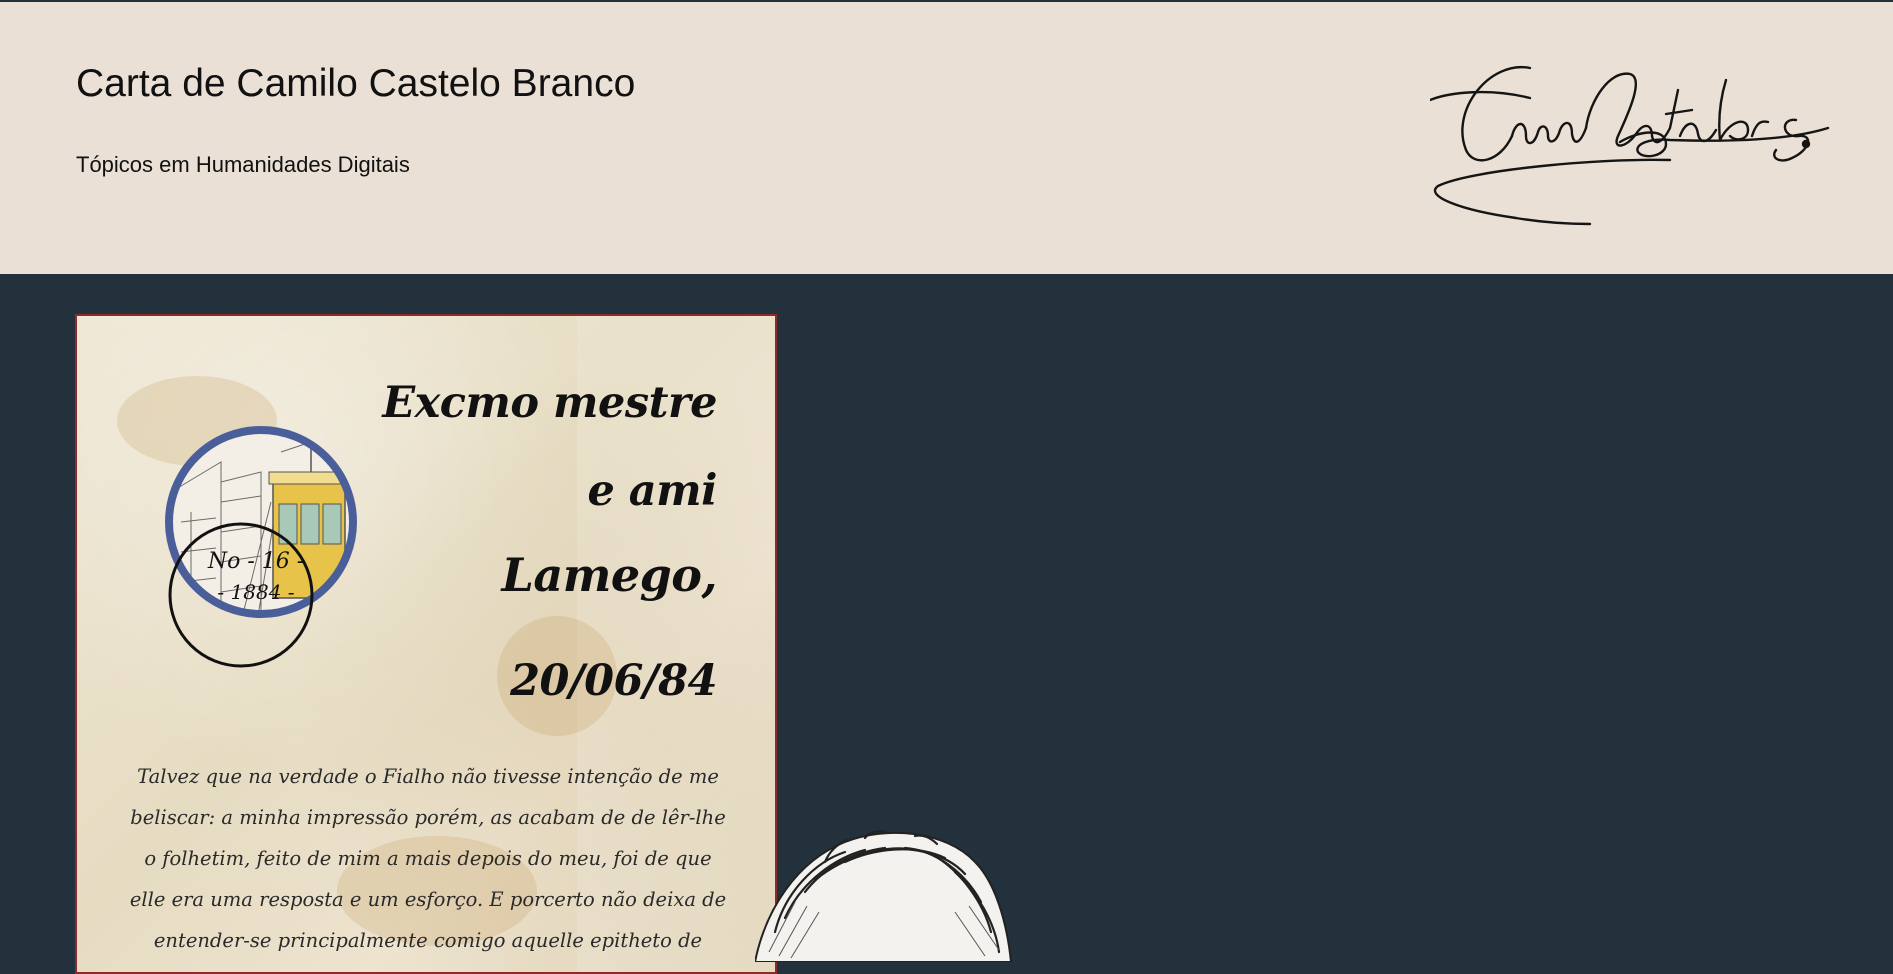 Image resolution: width=1893 pixels, height=974 pixels. I want to click on site-title: Carta de Camilo Castelo Branco, so click(355, 84).